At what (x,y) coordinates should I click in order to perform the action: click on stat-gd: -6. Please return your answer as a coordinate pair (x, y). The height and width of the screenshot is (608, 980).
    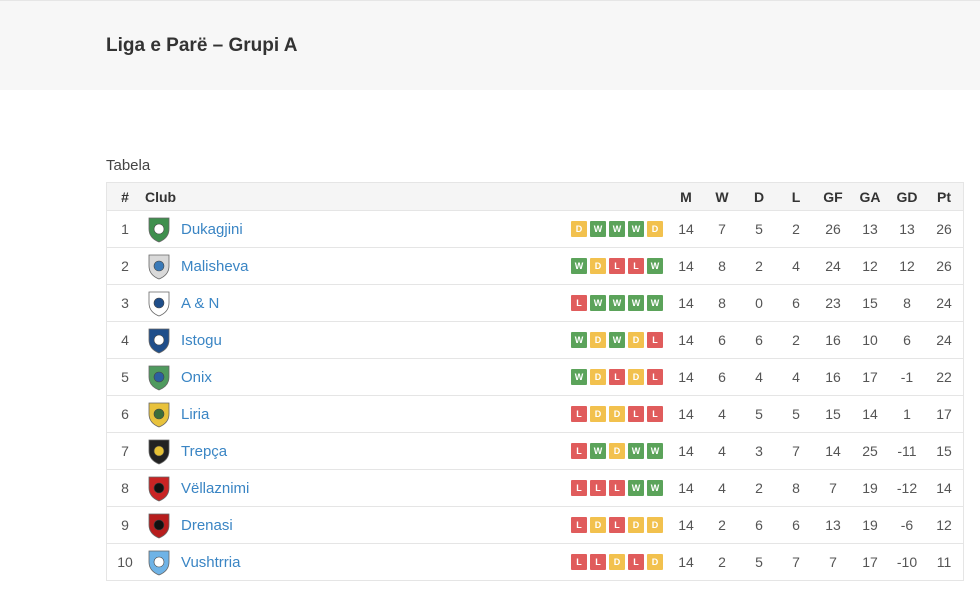
    Looking at the image, I should click on (907, 525).